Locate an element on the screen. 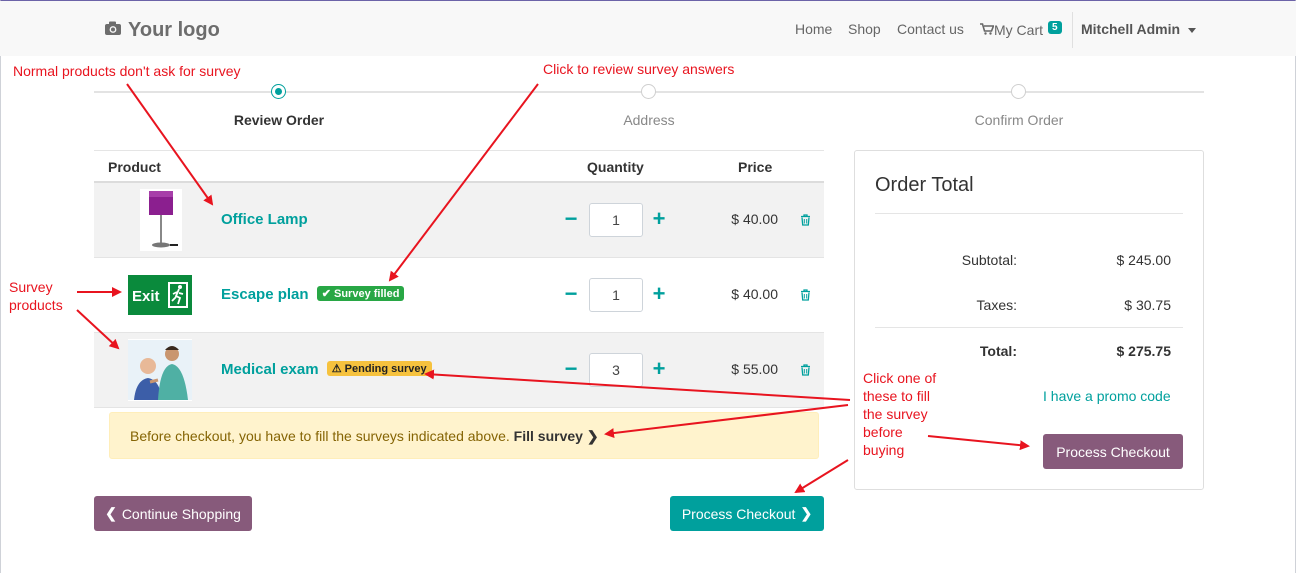 The height and width of the screenshot is (573, 1296). wizard-step-dot-confirm is located at coordinates (1018, 91).